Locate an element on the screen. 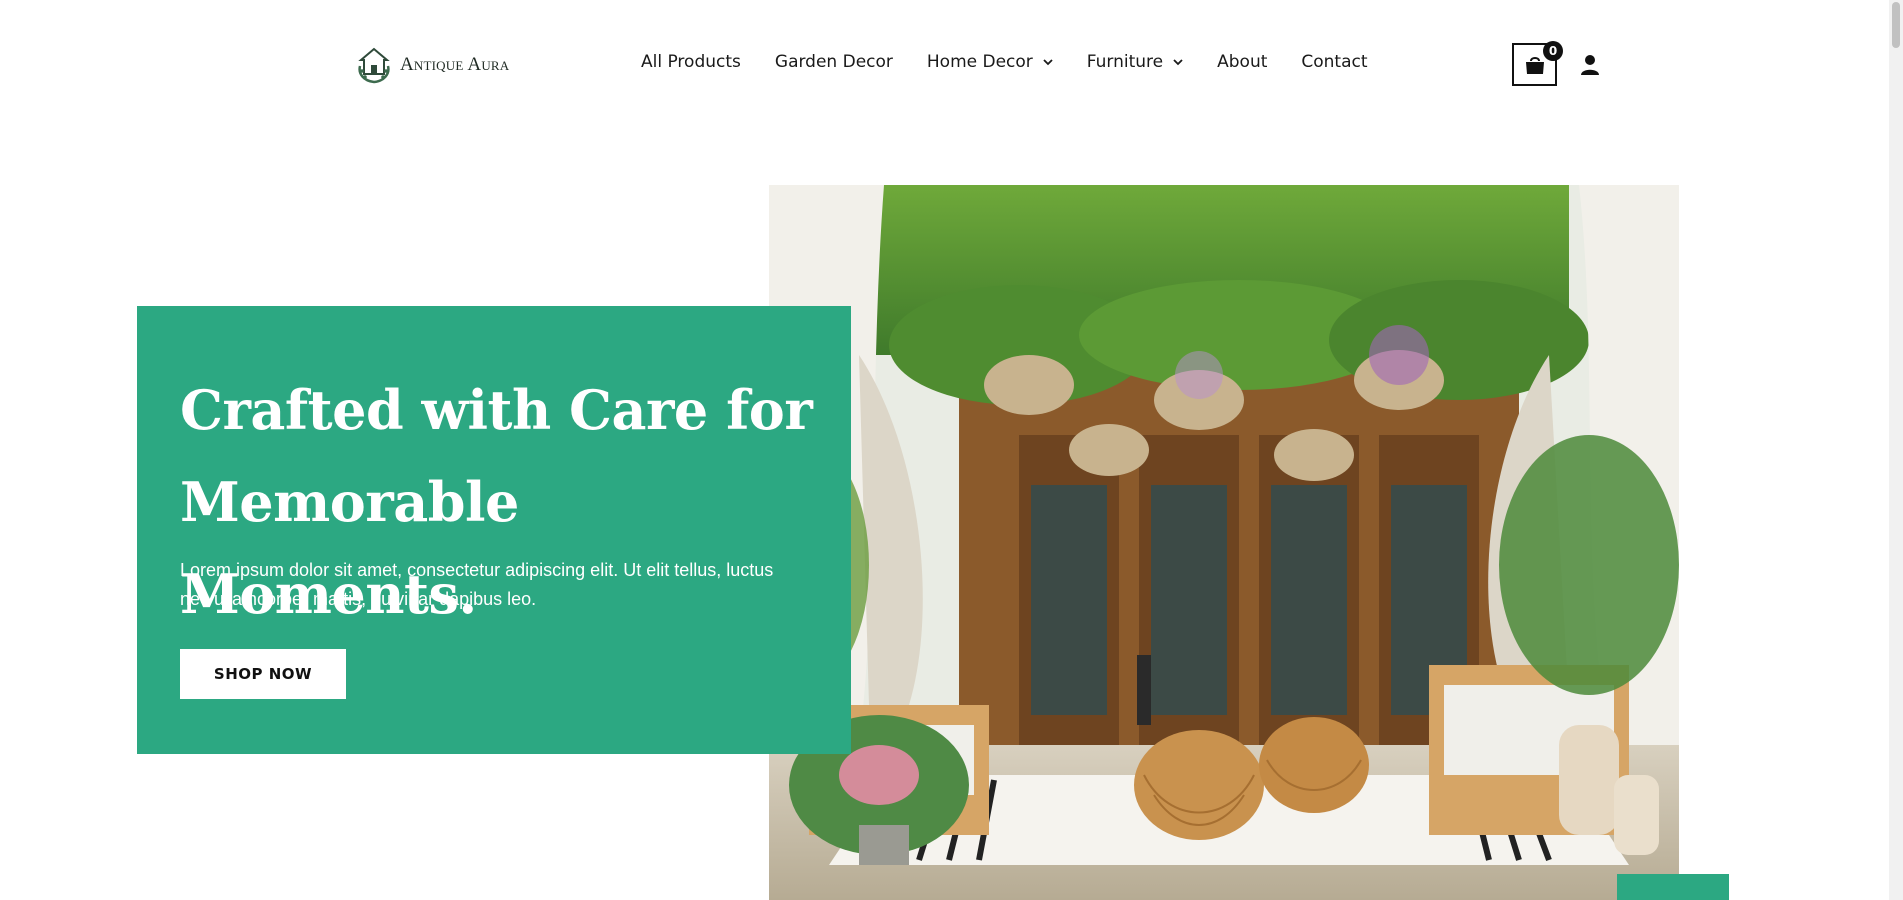 This screenshot has height=900, width=1903. nav-label: Garden Decor is located at coordinates (833, 62).